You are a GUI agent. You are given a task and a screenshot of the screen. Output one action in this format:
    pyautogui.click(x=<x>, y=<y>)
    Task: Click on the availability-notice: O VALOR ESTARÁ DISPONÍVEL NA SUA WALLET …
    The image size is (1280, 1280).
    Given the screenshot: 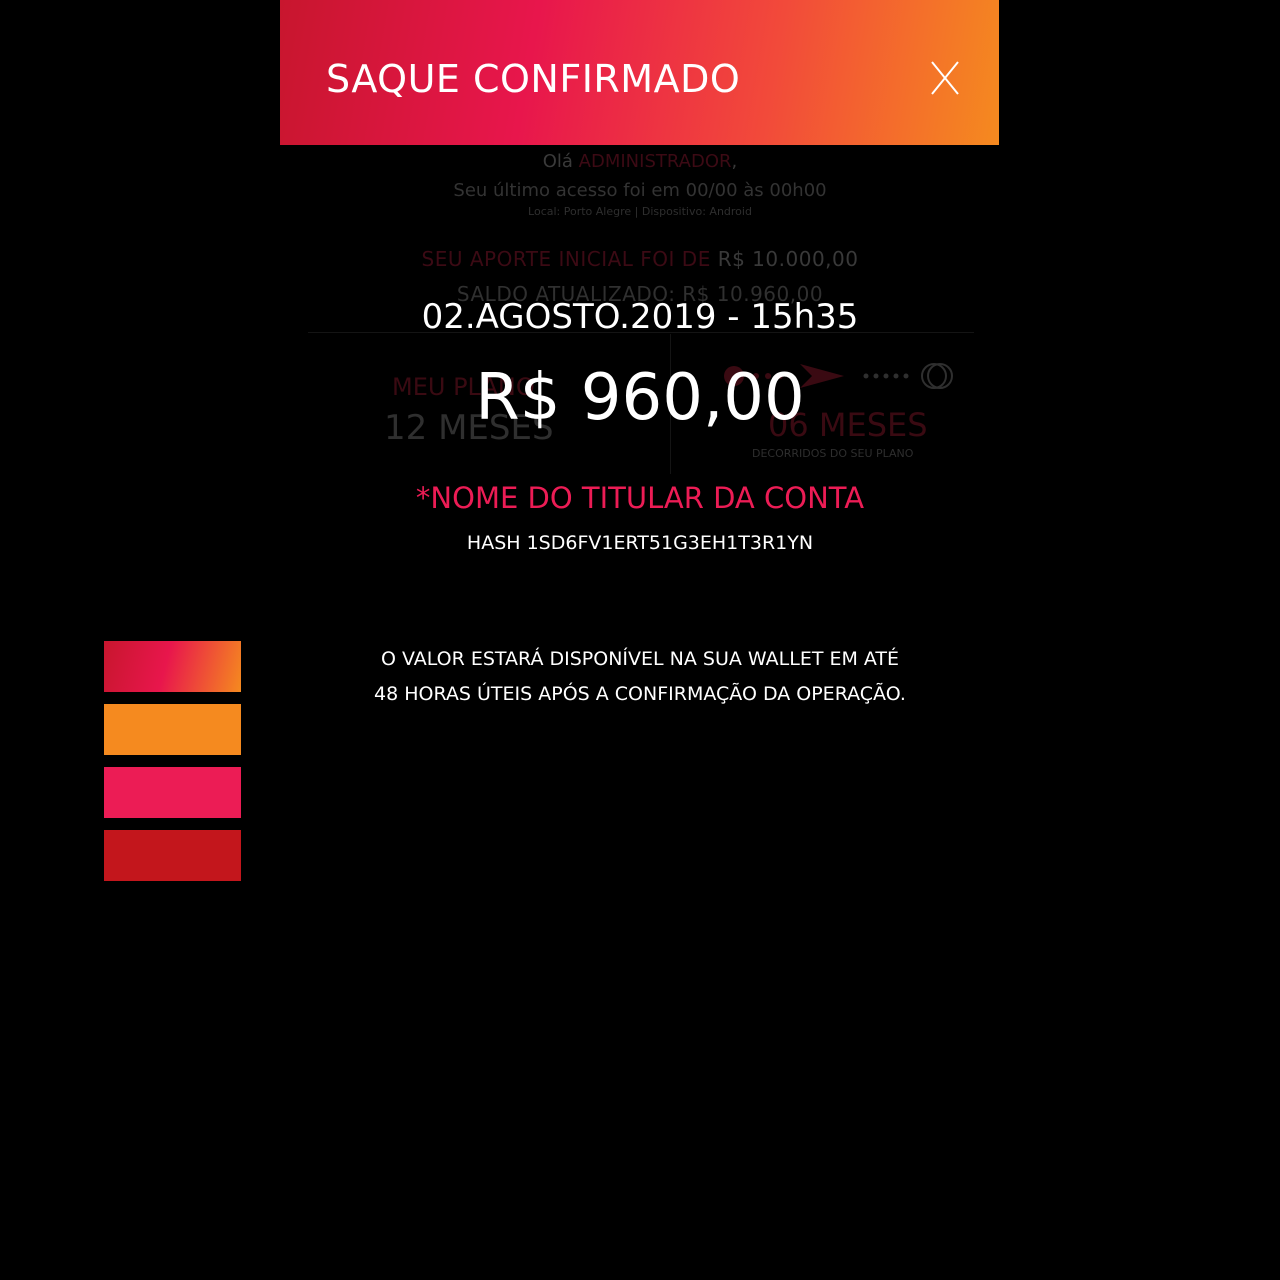 What is the action you would take?
    pyautogui.click(x=640, y=677)
    